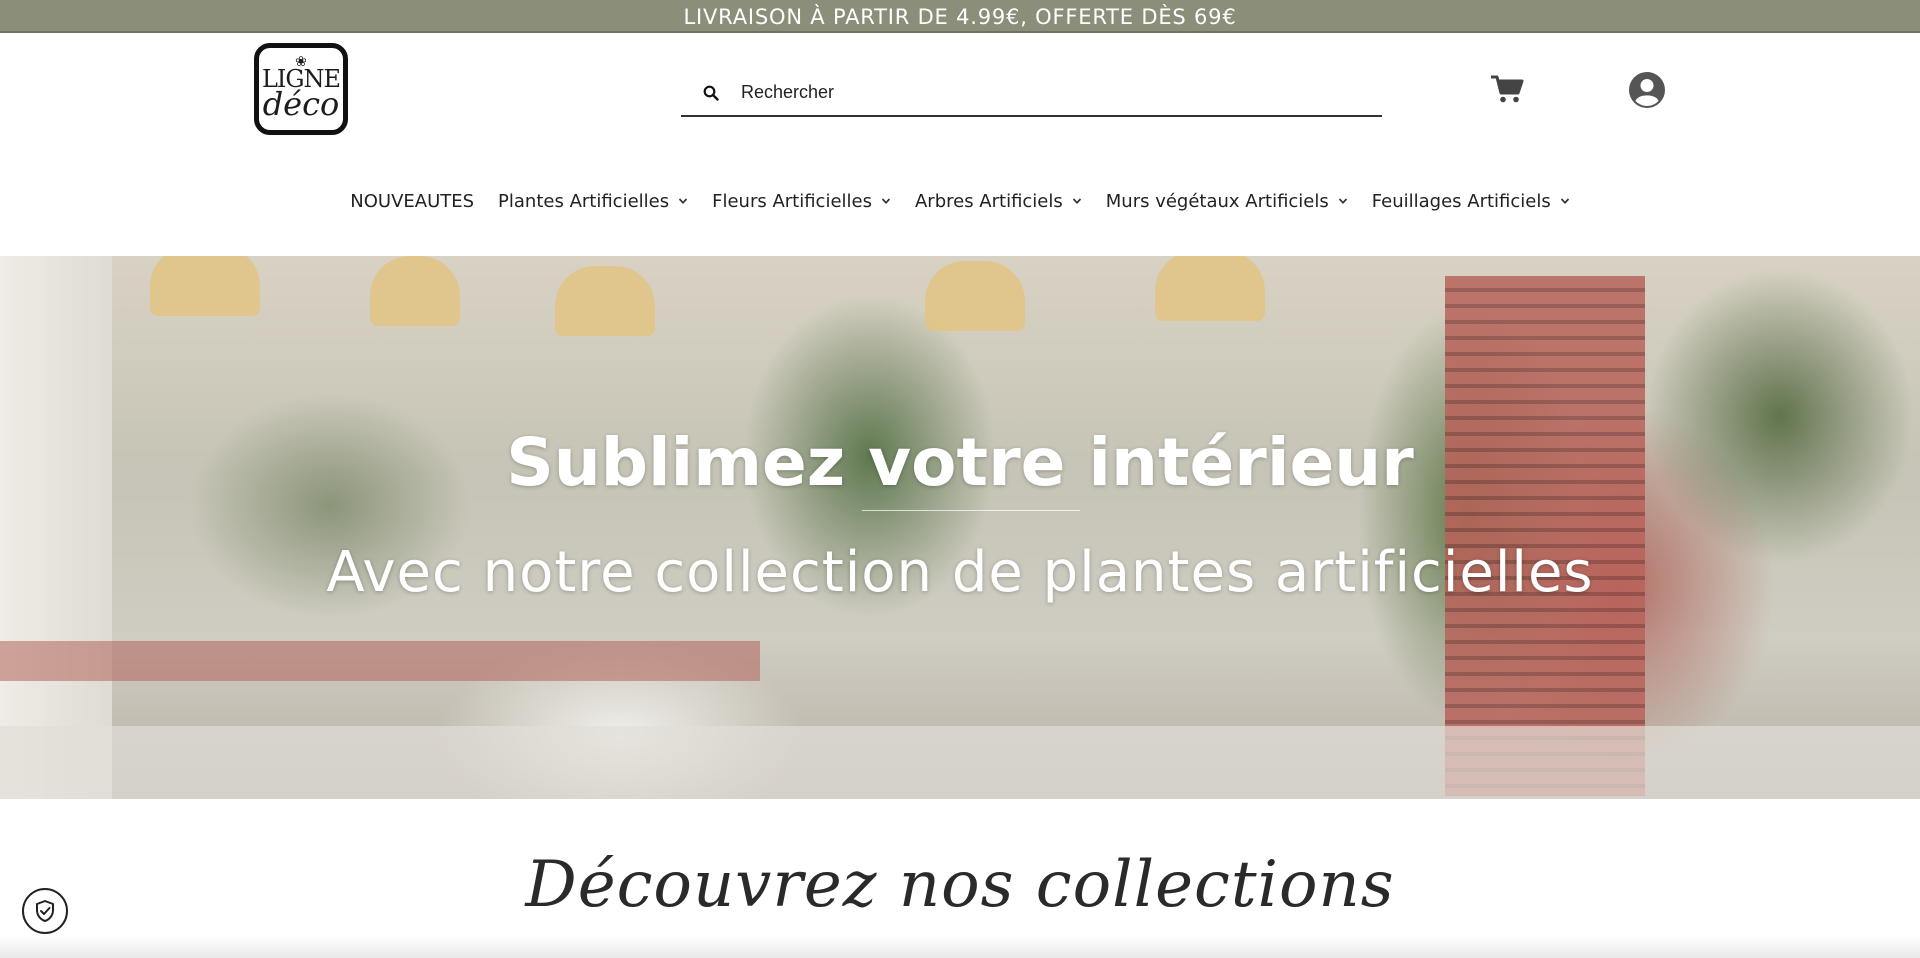 This screenshot has height=958, width=1920. Describe the element at coordinates (960, 462) in the screenshot. I see `hero-title: Sublimez votre intérieur` at that location.